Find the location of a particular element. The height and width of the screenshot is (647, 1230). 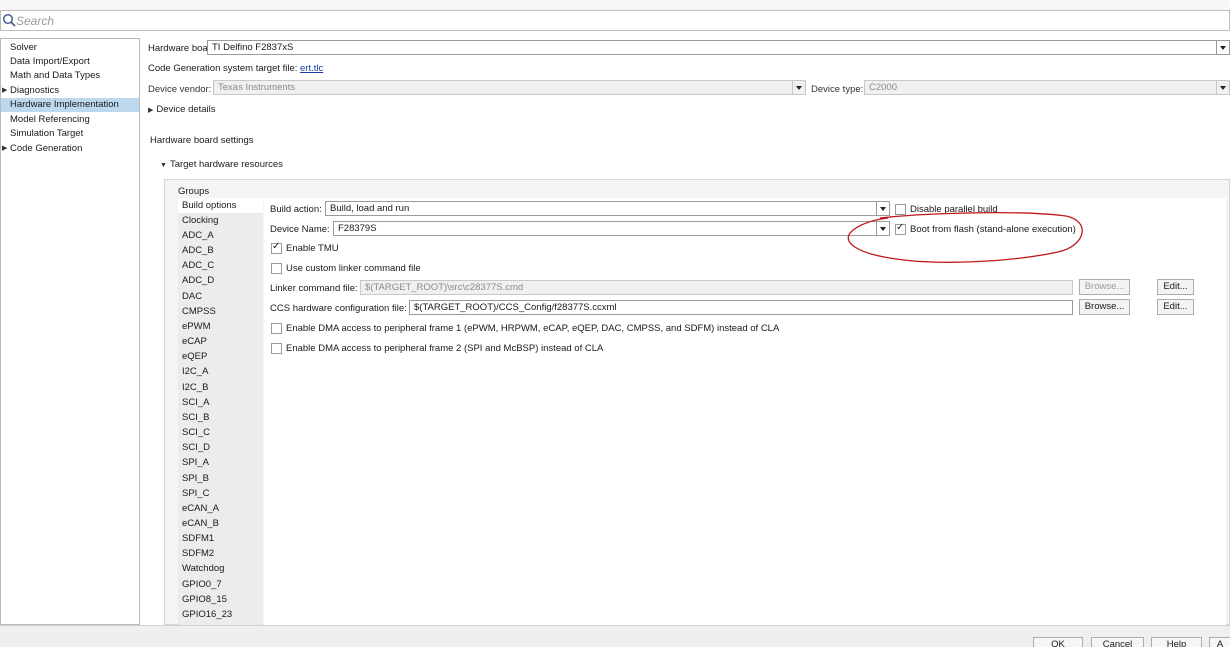

group-item: Clocking is located at coordinates (220, 220).